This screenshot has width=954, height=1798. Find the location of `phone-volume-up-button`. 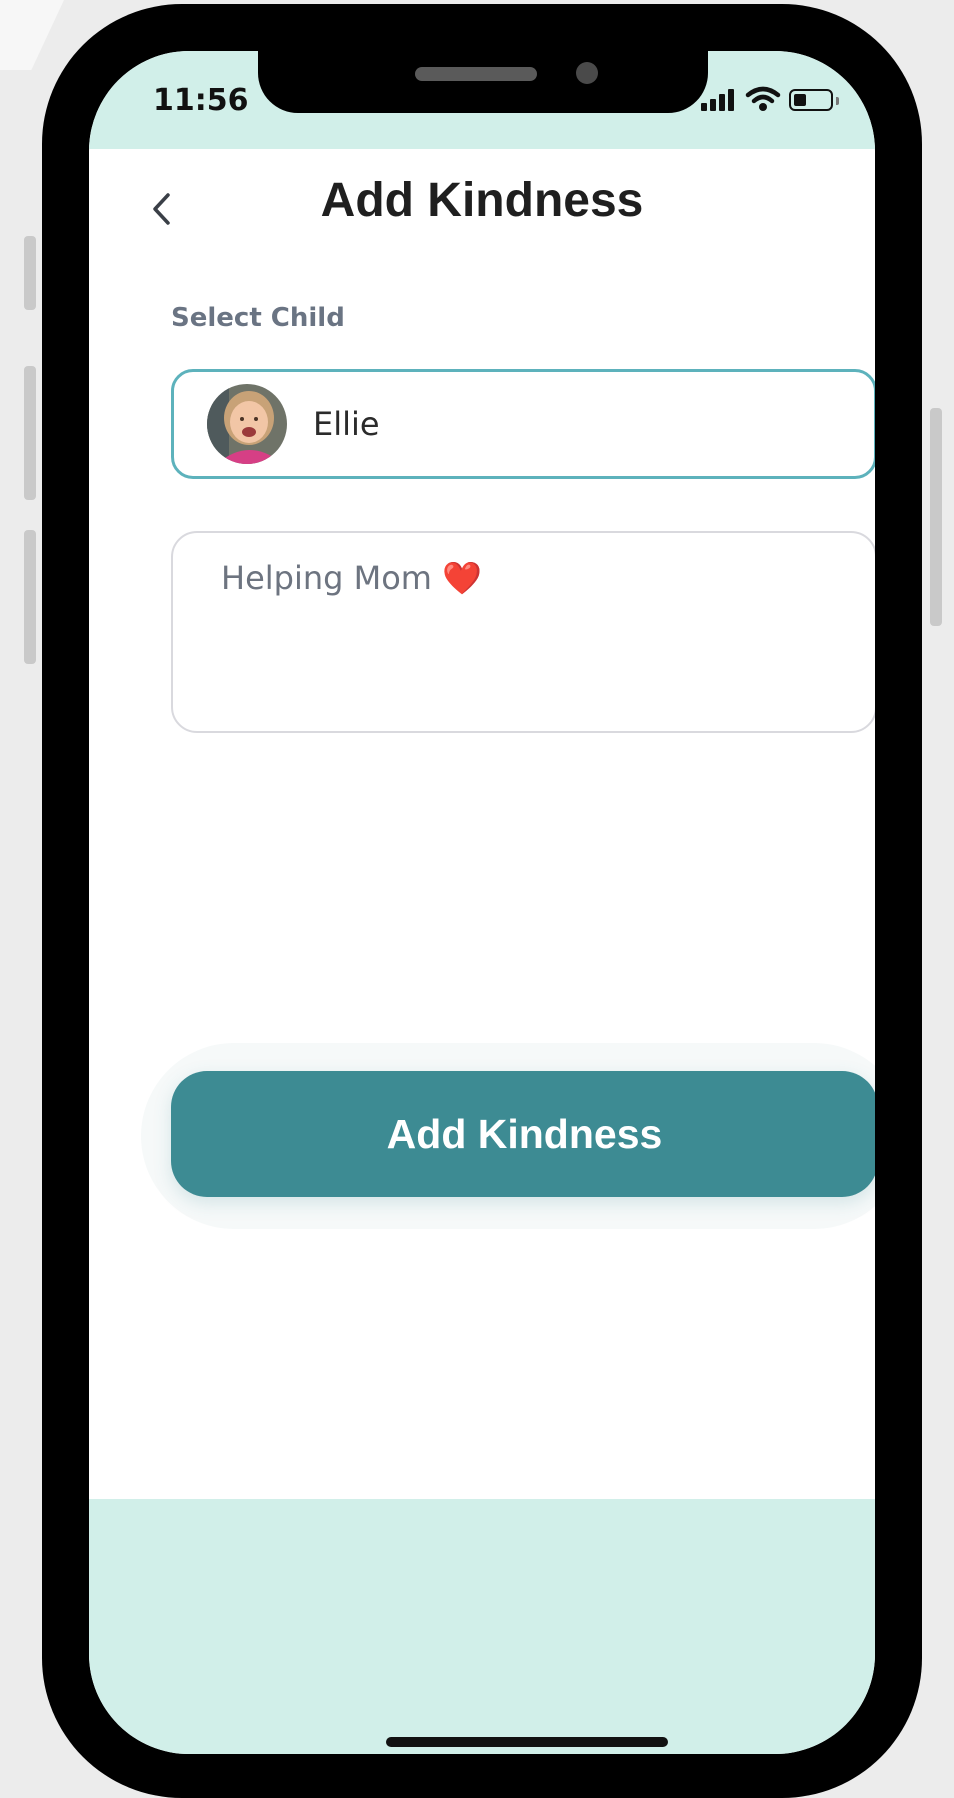

phone-volume-up-button is located at coordinates (30, 433).